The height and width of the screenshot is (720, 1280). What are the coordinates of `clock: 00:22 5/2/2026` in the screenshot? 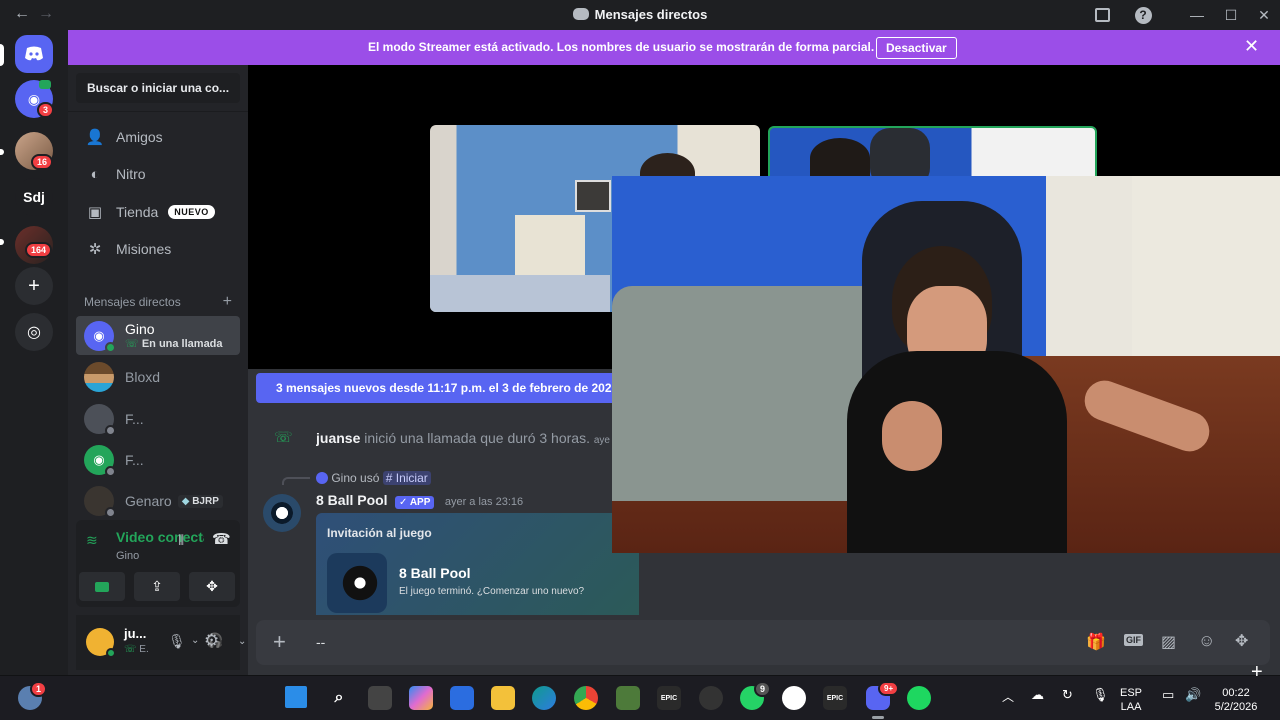 It's located at (1236, 700).